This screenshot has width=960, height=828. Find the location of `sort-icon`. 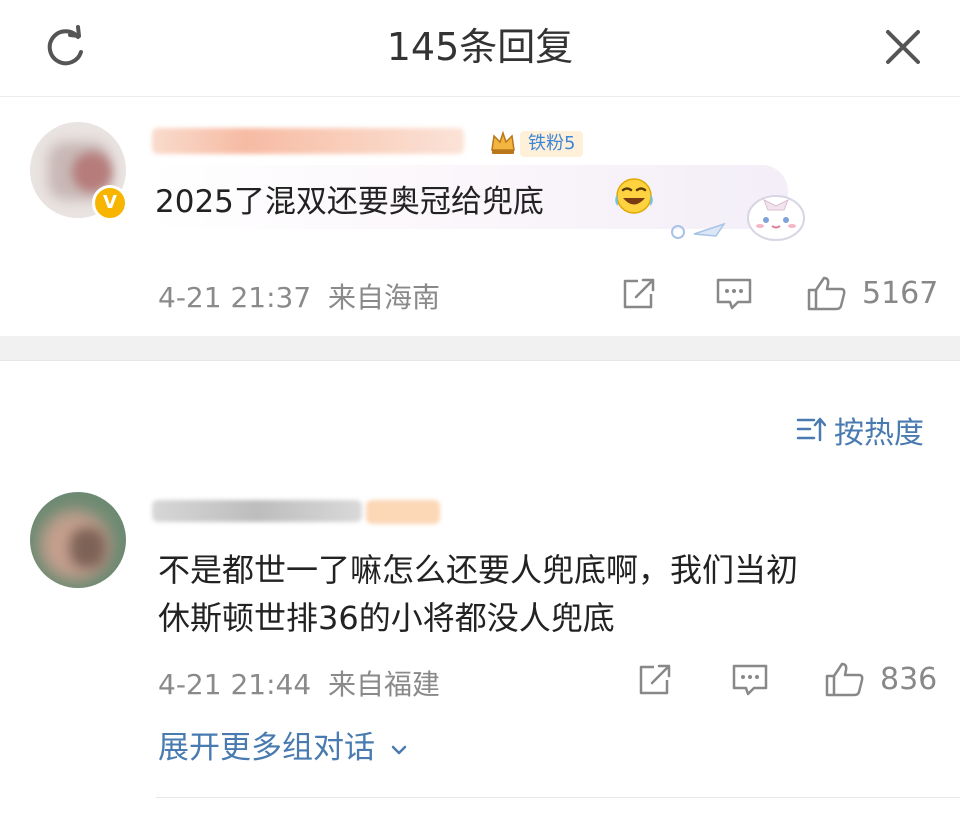

sort-icon is located at coordinates (811, 429).